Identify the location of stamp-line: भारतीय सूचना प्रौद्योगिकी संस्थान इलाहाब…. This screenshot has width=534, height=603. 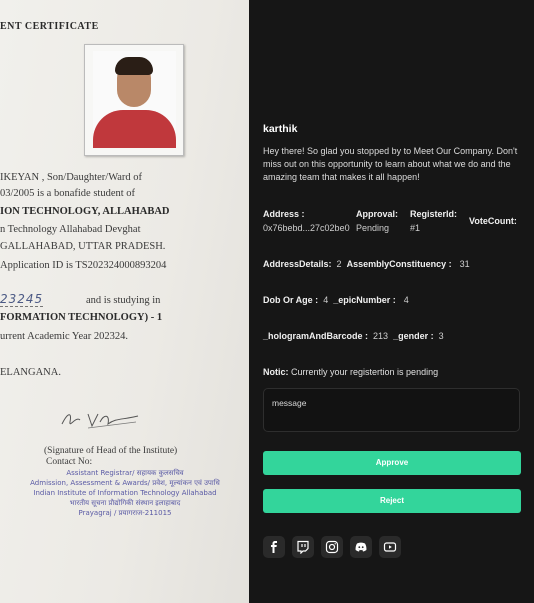
(125, 503).